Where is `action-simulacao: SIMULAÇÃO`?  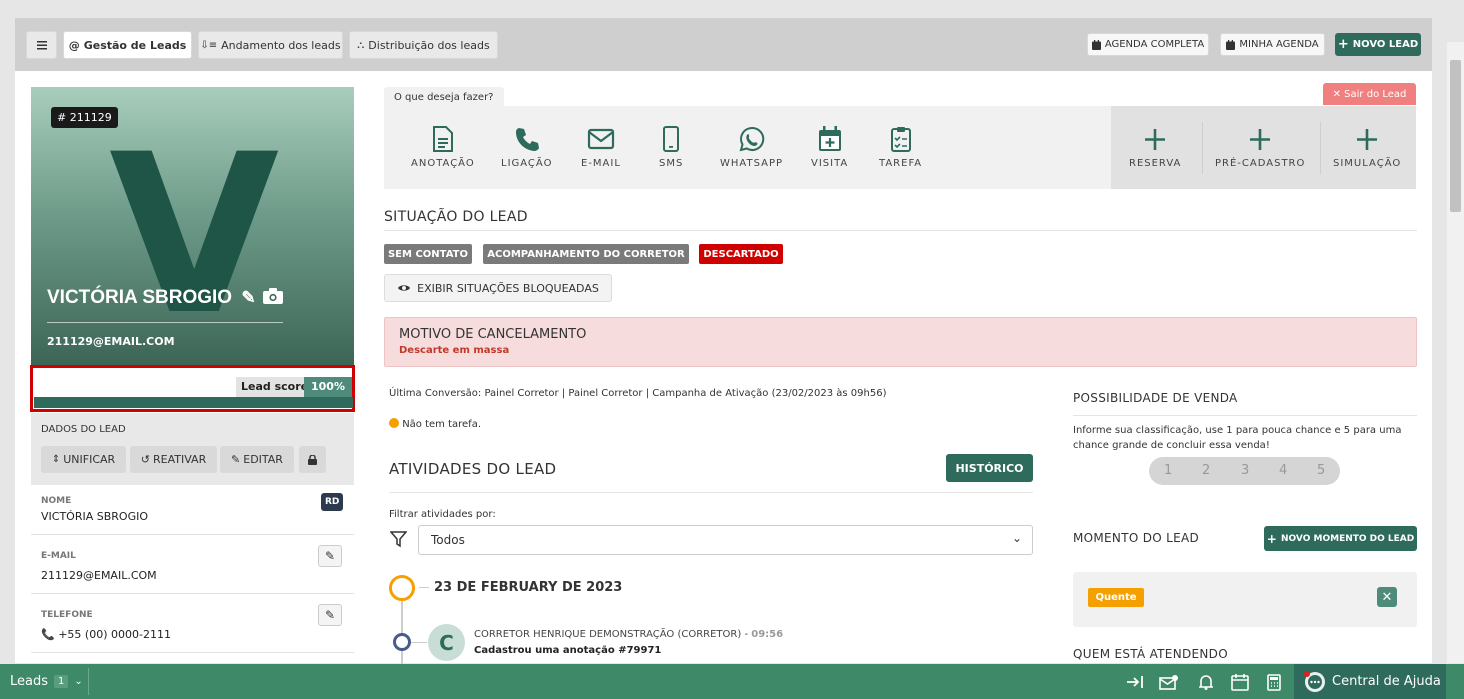
action-simulacao: SIMULAÇÃO is located at coordinates (1367, 147).